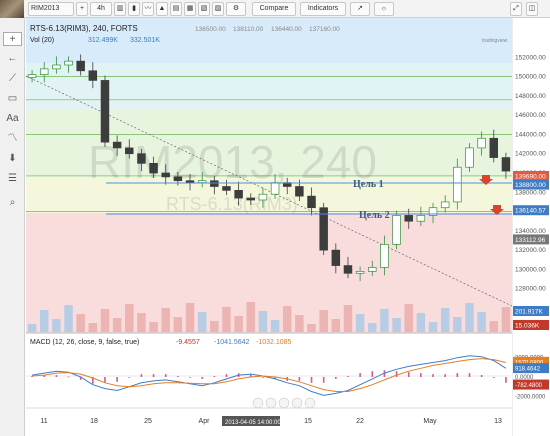 This screenshot has width=550, height=436. I want to click on zoom-out-icon, so click(258, 403).